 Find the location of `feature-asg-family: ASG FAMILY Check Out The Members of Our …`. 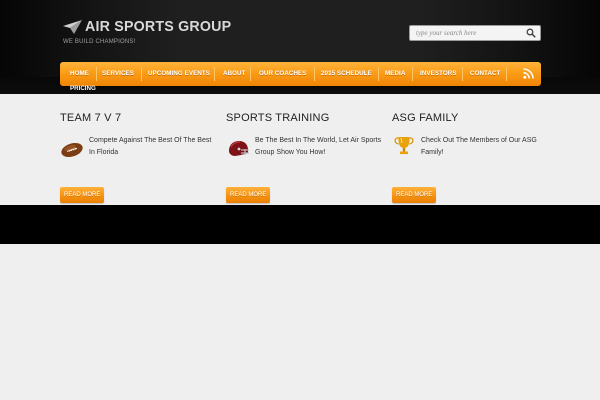

feature-asg-family: ASG FAMILY Check Out The Members of Our … is located at coordinates (472, 157).